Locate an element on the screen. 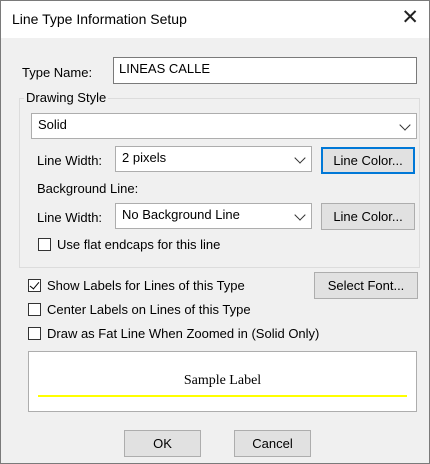  ok-button: OK is located at coordinates (162, 443).